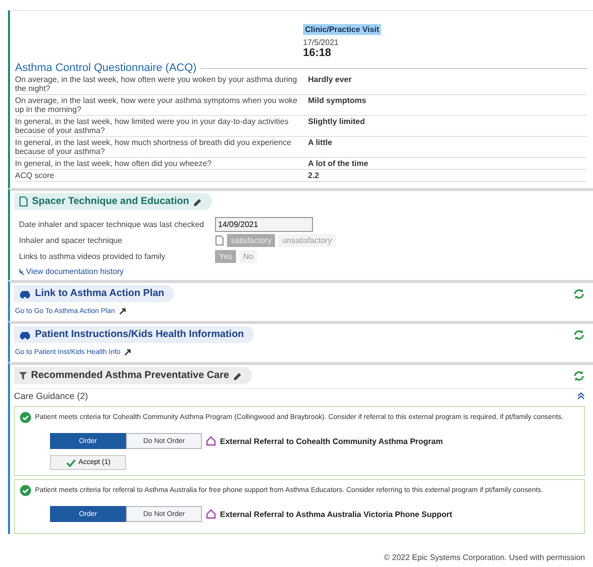  What do you see at coordinates (264, 224) in the screenshot?
I see `date-field: 14/09/2021` at bounding box center [264, 224].